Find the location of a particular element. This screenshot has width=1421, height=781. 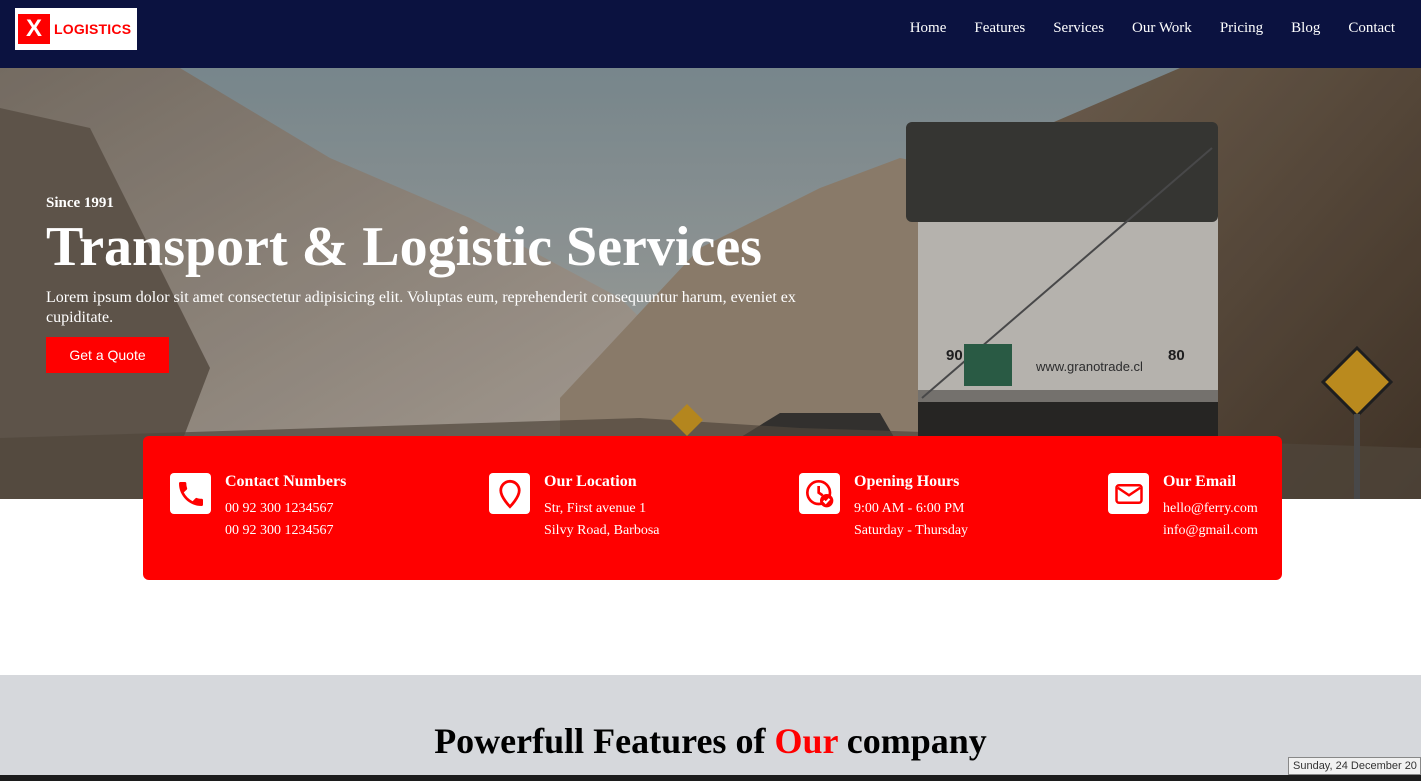

info-line: Silvy Road, Barbosa is located at coordinates (602, 530).